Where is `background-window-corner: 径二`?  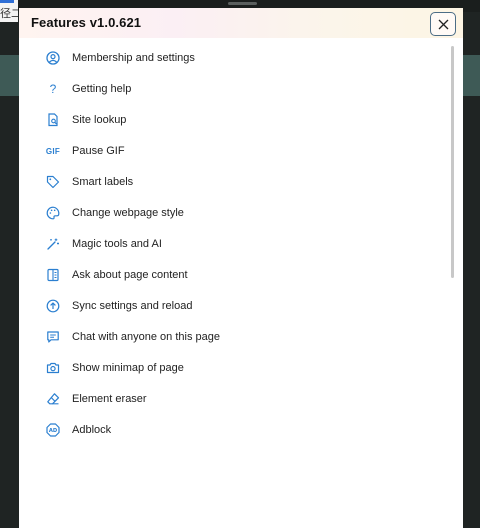
background-window-corner: 径二 is located at coordinates (9, 11).